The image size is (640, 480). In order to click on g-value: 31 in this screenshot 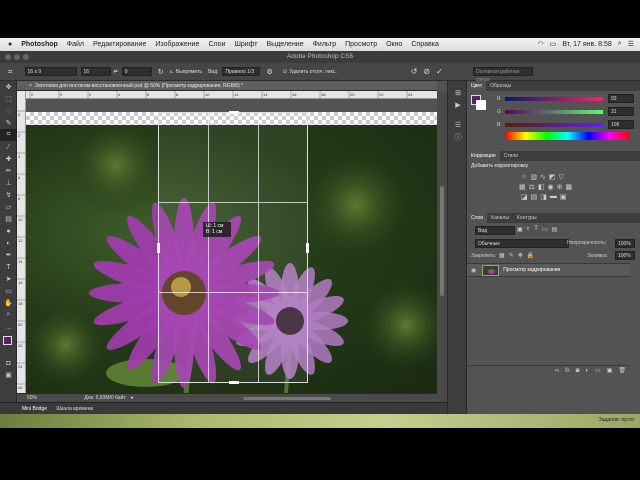, I will do `click(621, 111)`.